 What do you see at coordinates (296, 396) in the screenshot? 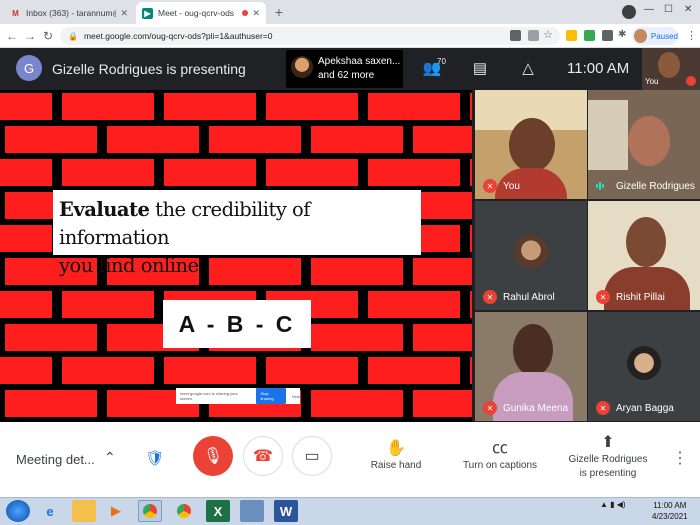
I see `hide-notice-button: Hide` at bounding box center [296, 396].